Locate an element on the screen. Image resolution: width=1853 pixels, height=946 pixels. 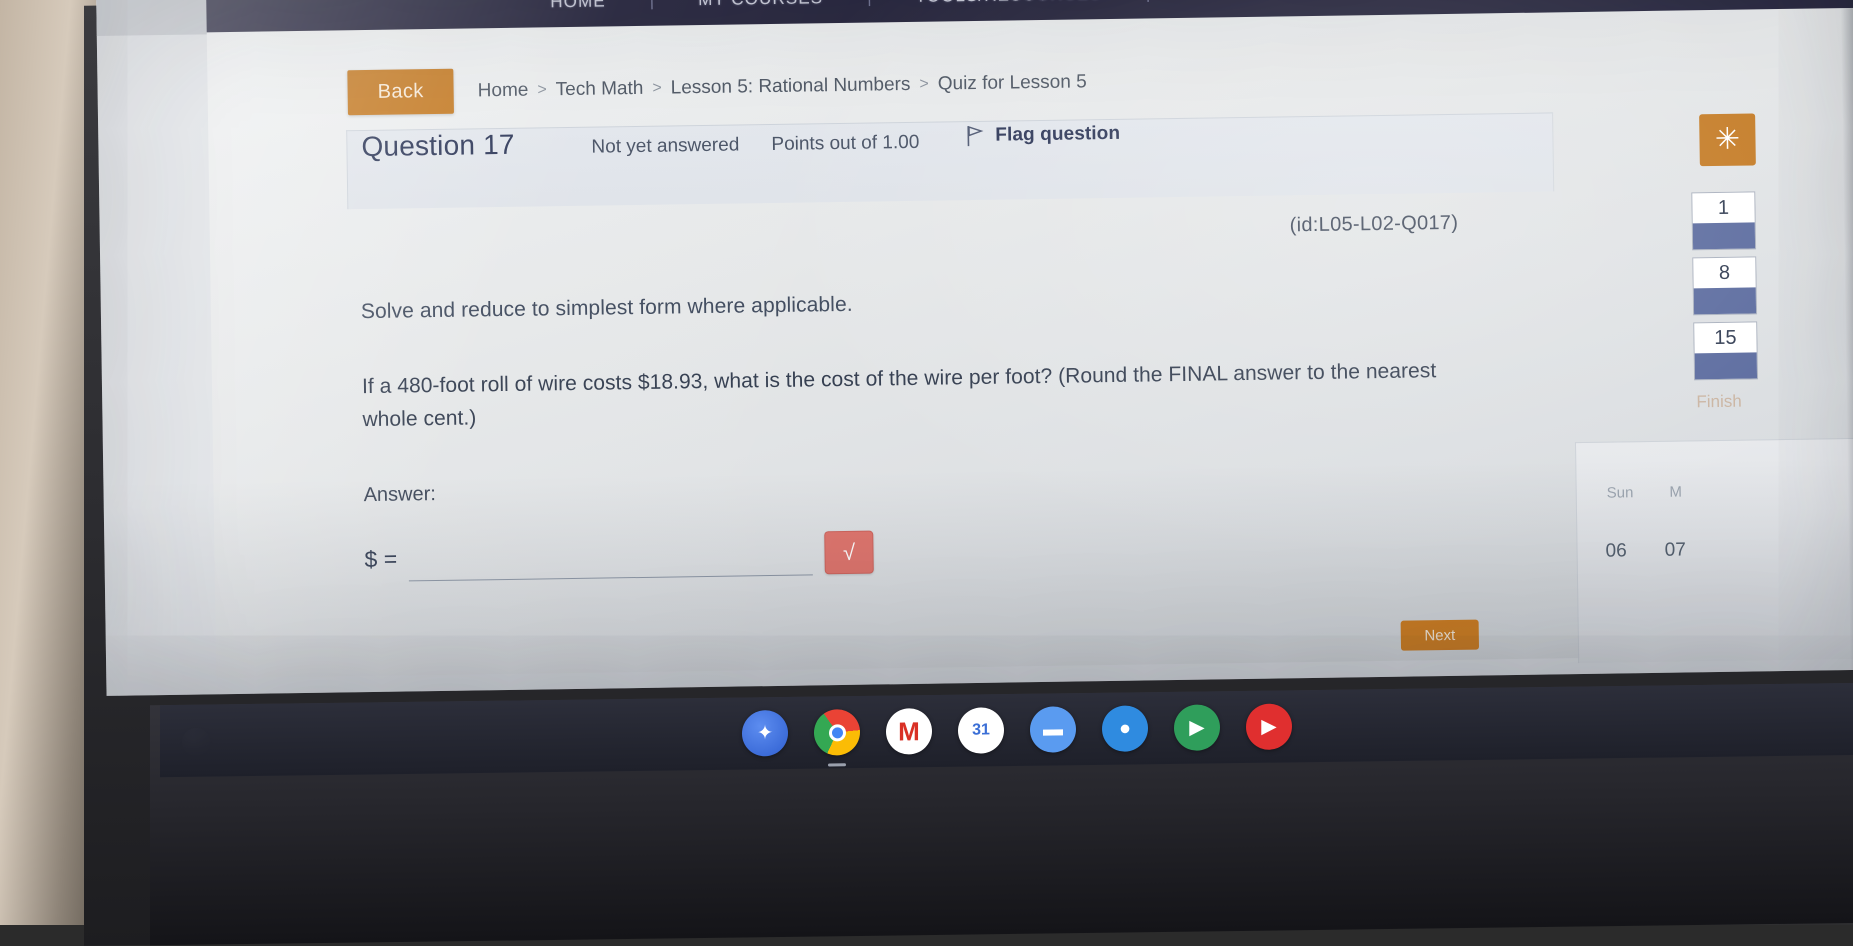
meet-icon: ▶ is located at coordinates (1197, 727).